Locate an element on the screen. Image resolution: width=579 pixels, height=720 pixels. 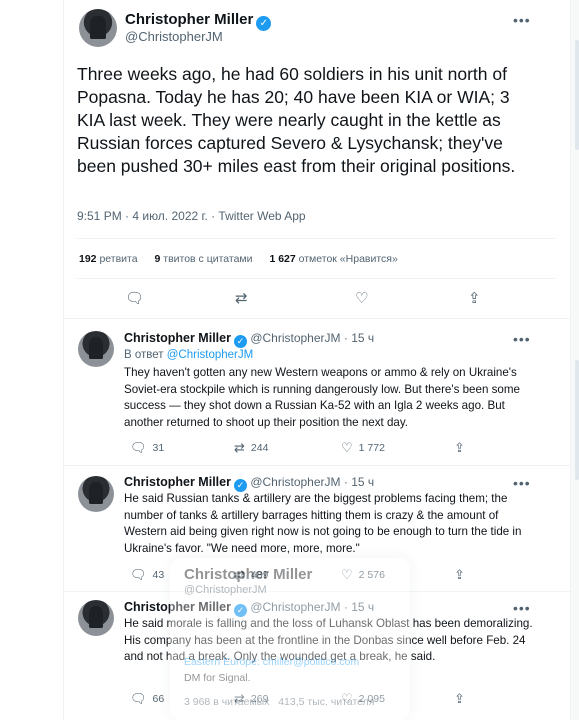
retweet-stat: 192 ретвита is located at coordinates (108, 259).